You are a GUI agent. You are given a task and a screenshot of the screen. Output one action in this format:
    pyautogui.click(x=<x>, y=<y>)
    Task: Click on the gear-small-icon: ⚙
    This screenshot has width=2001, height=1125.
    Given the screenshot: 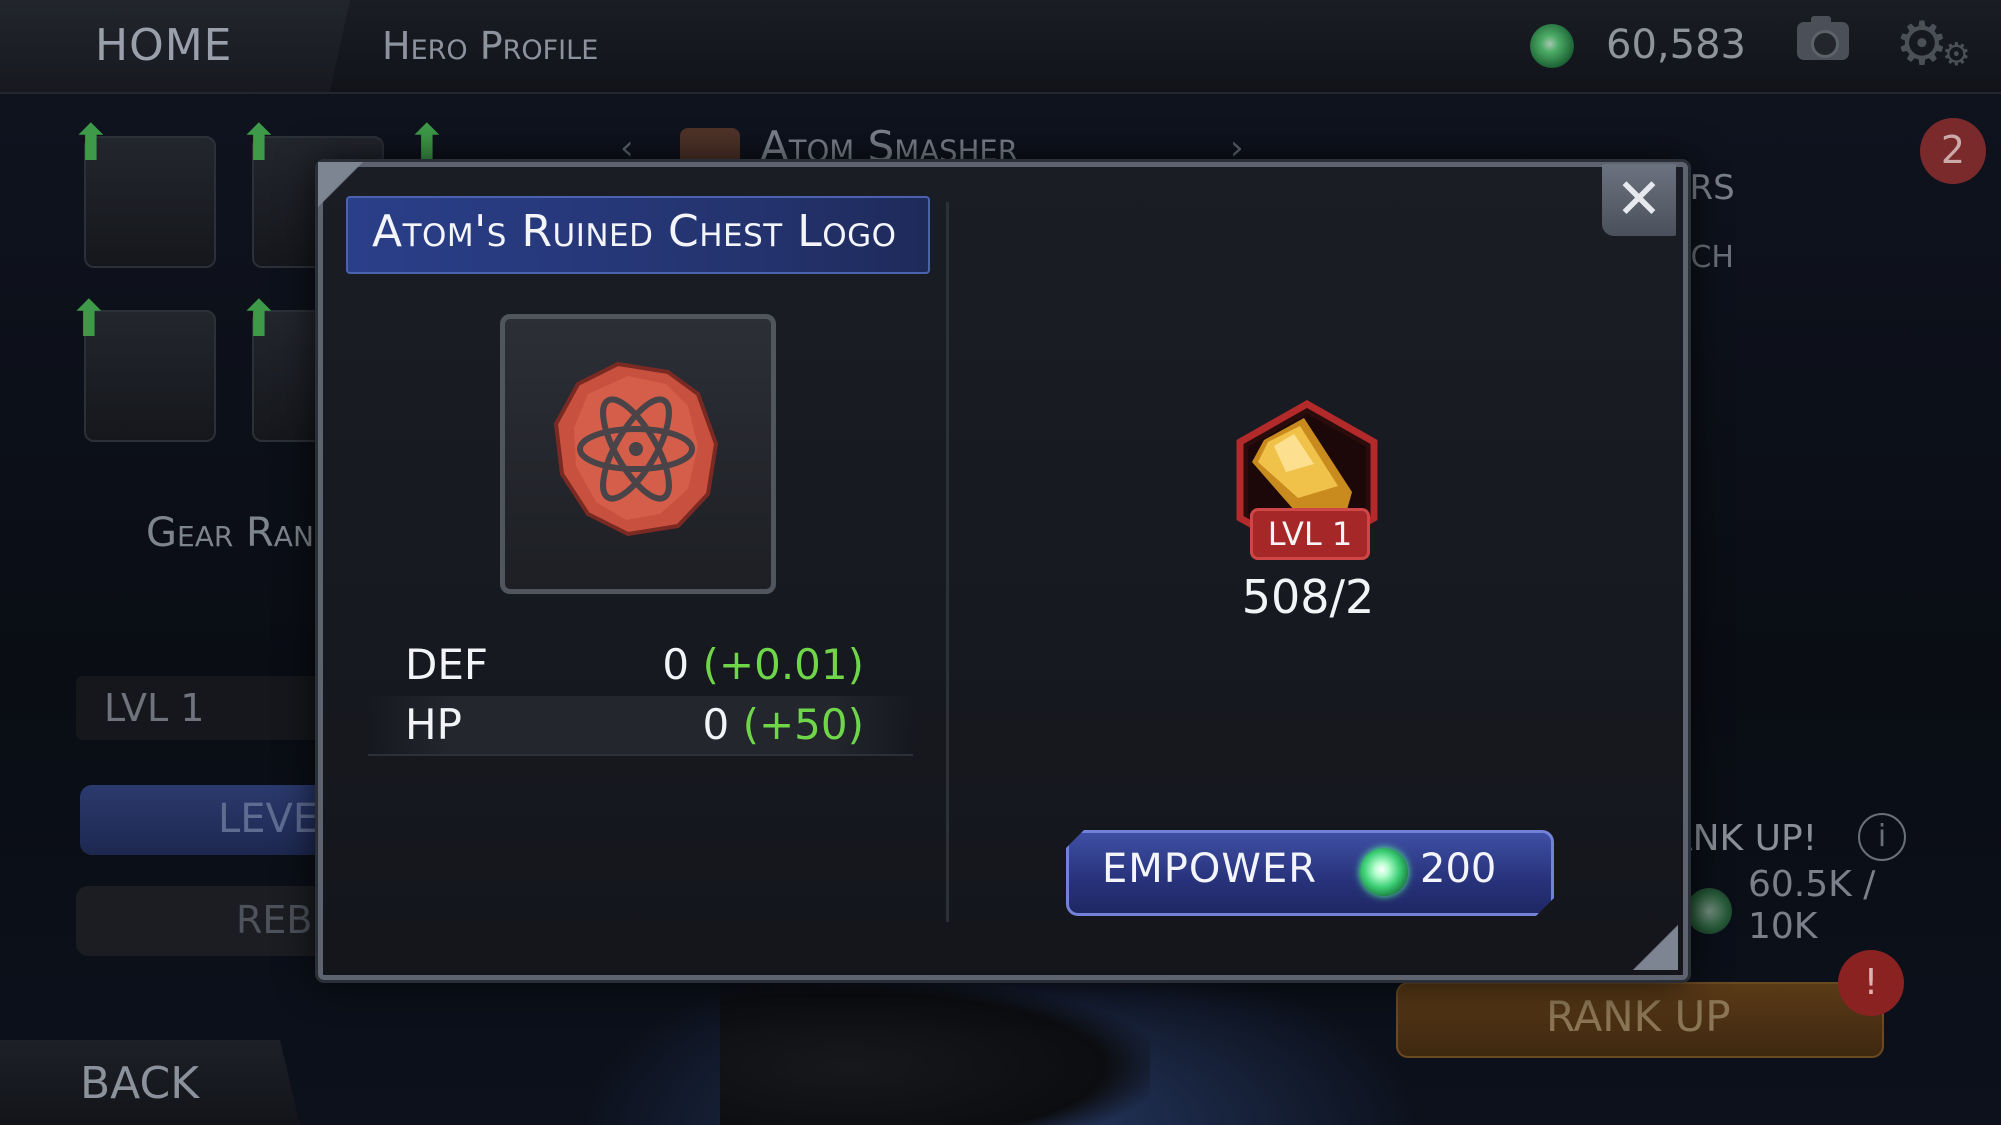 What is the action you would take?
    pyautogui.click(x=1956, y=54)
    